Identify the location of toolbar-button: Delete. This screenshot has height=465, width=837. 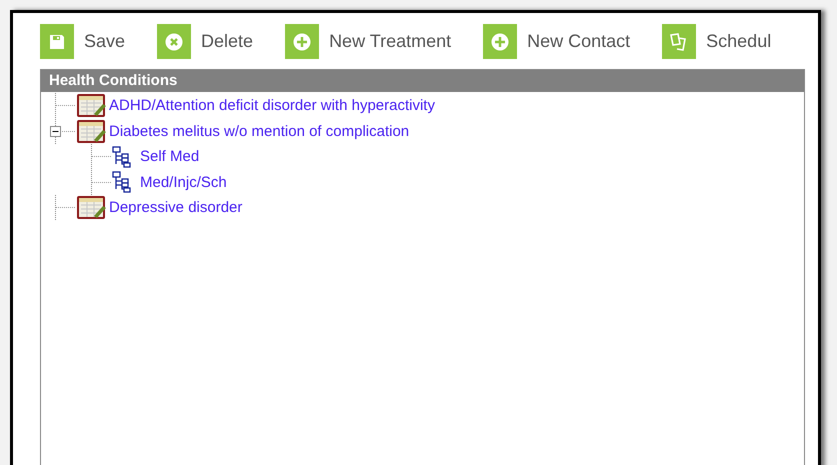
(205, 41).